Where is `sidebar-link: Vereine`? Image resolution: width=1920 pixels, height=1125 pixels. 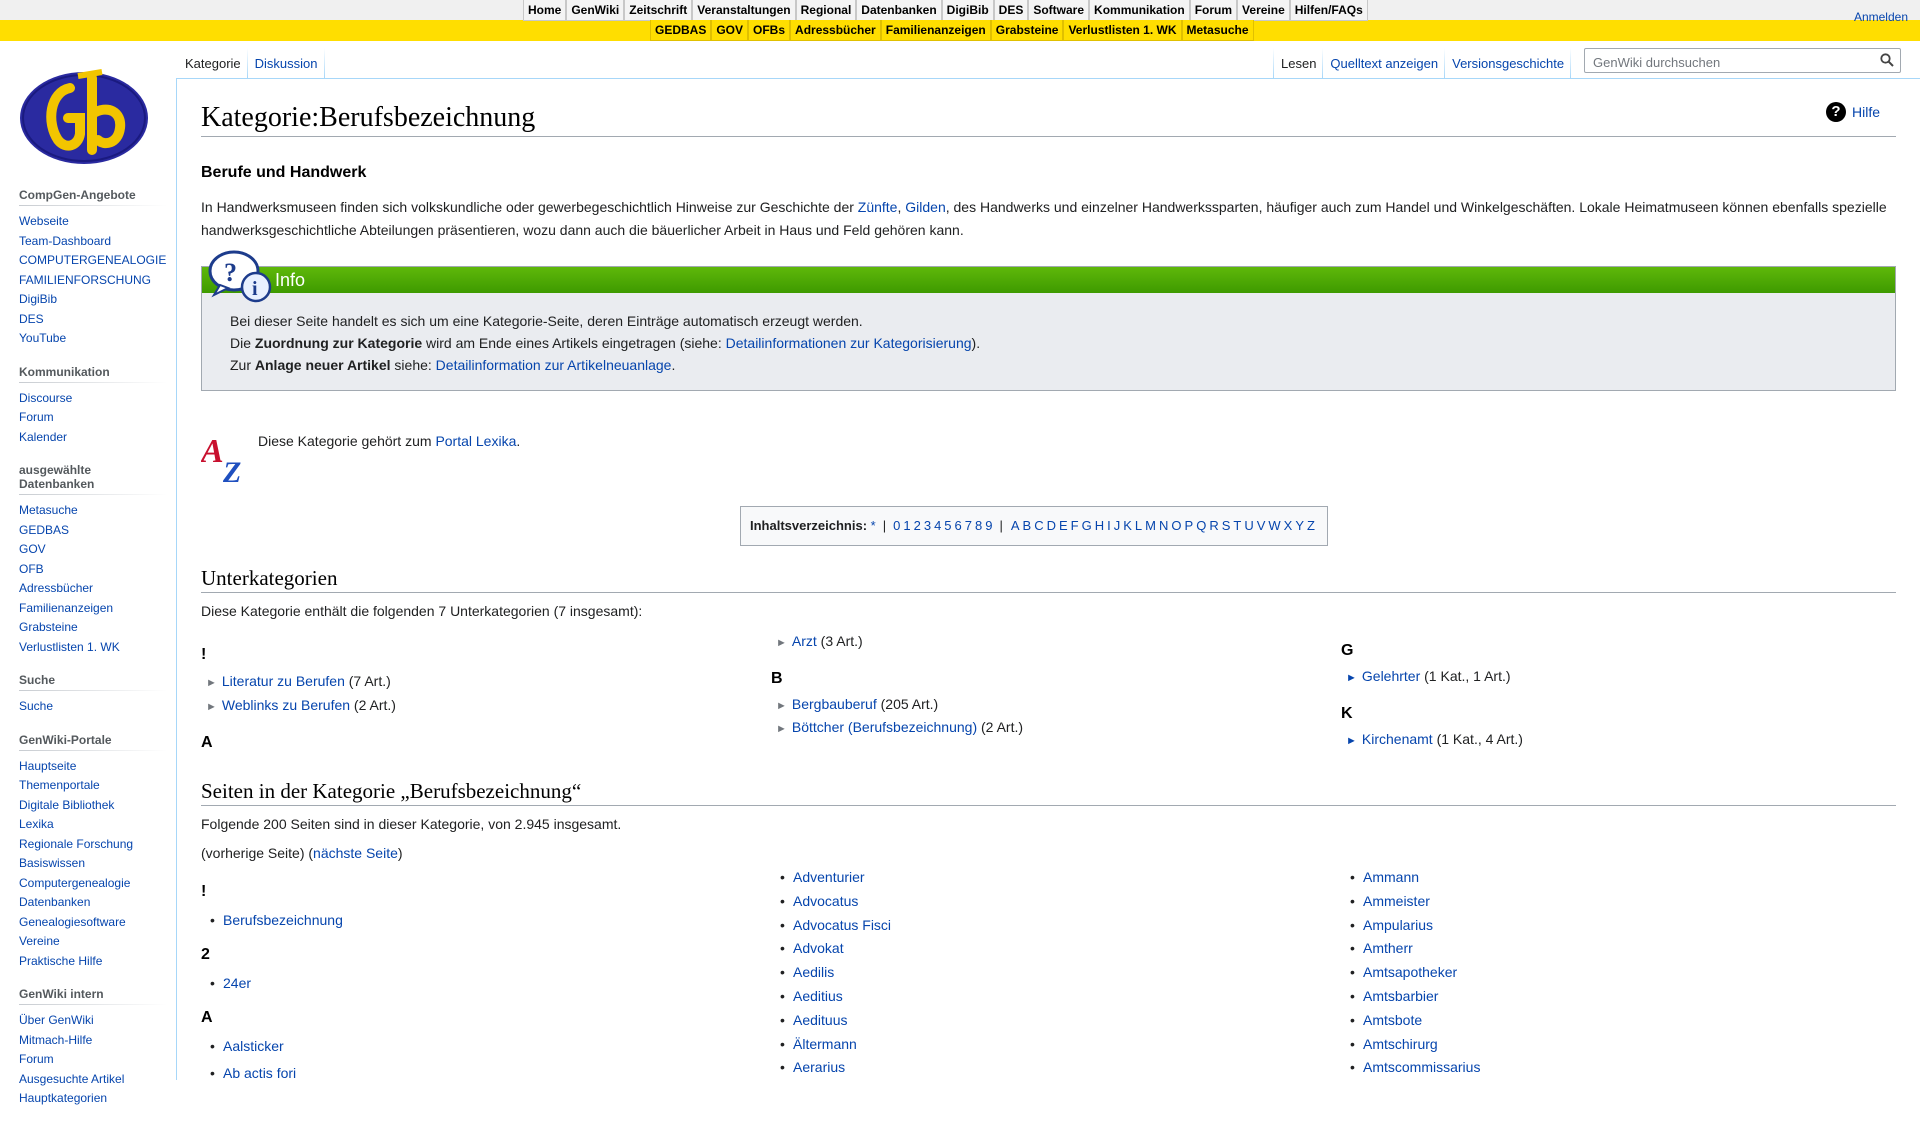
sidebar-link: Vereine is located at coordinates (93, 942).